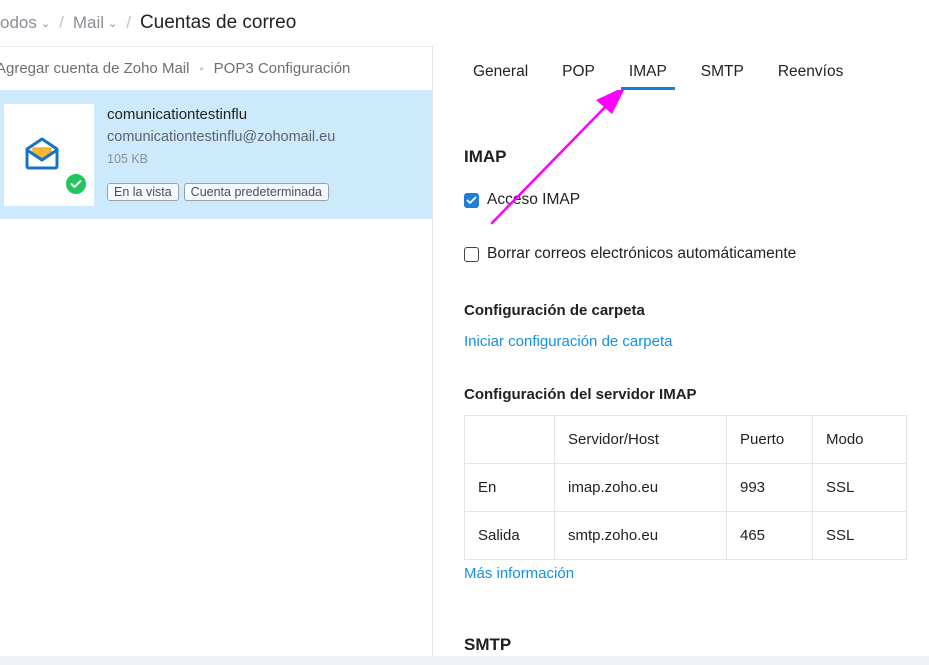  I want to click on tab-general: General, so click(500, 76).